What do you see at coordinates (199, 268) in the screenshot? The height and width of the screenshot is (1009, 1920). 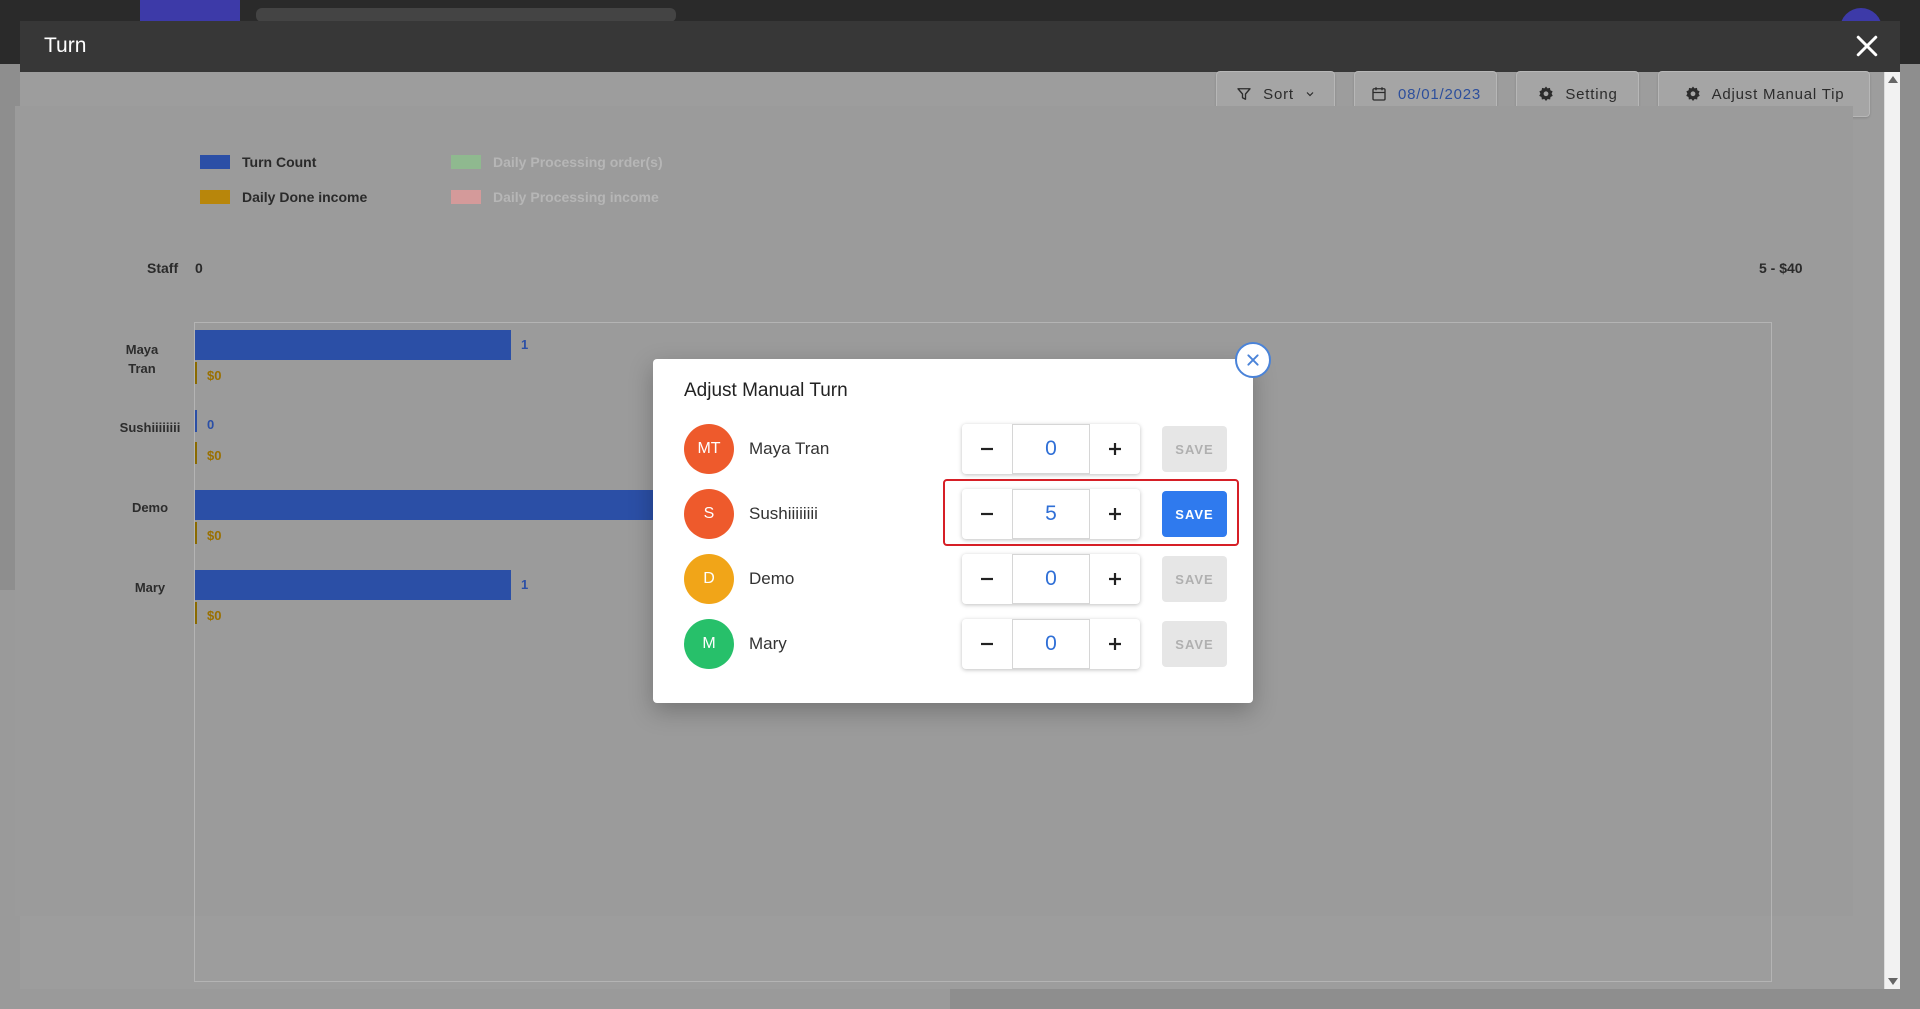 I see `axis-min-label: 0` at bounding box center [199, 268].